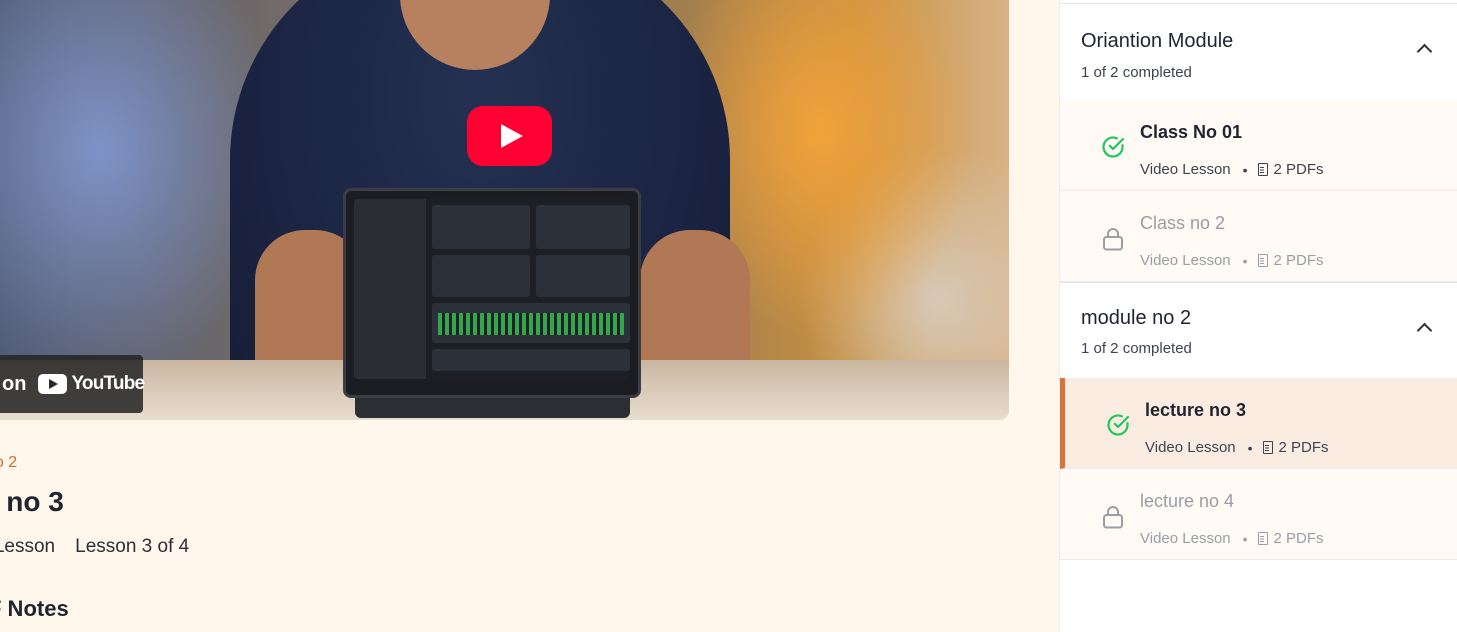 Image resolution: width=1457 pixels, height=632 pixels. Describe the element at coordinates (1157, 41) in the screenshot. I see `module-title: Oriantion Module` at that location.